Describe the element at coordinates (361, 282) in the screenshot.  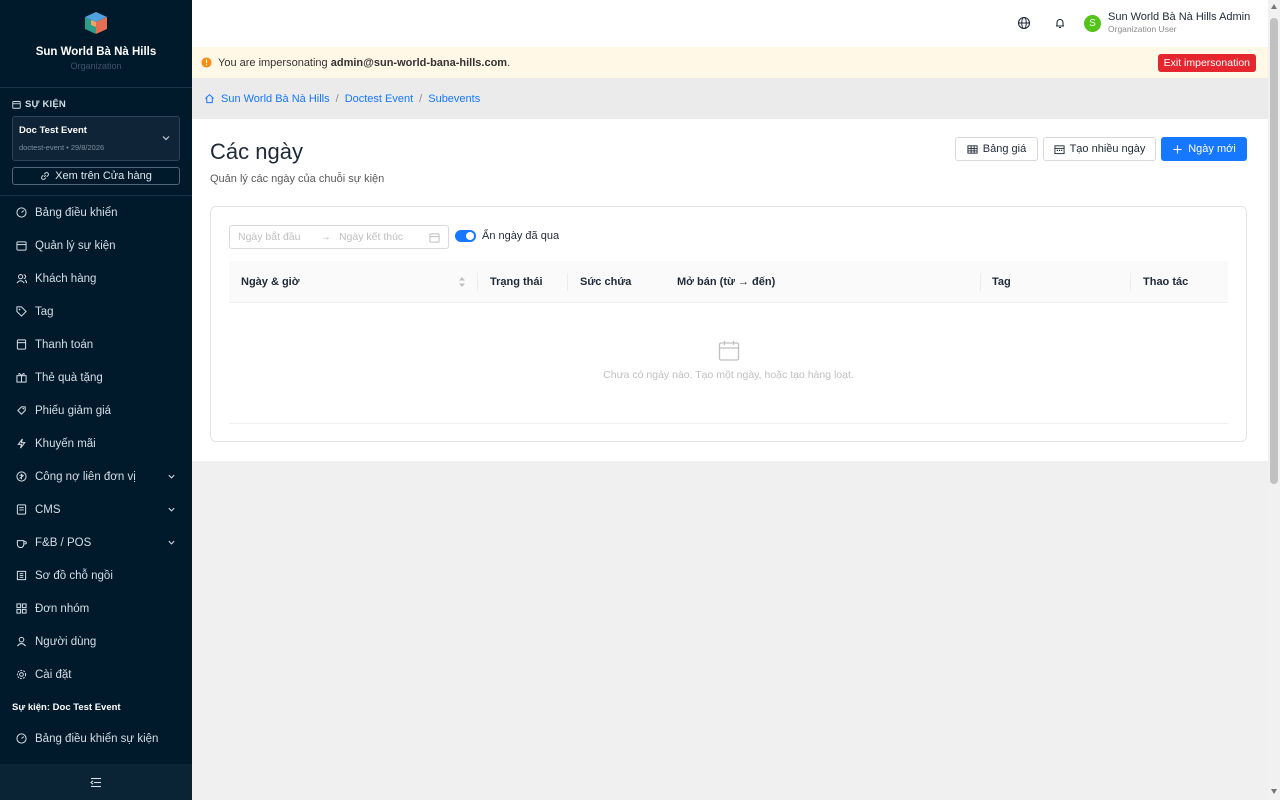
I see `column-date-time: Ngày & giờ` at that location.